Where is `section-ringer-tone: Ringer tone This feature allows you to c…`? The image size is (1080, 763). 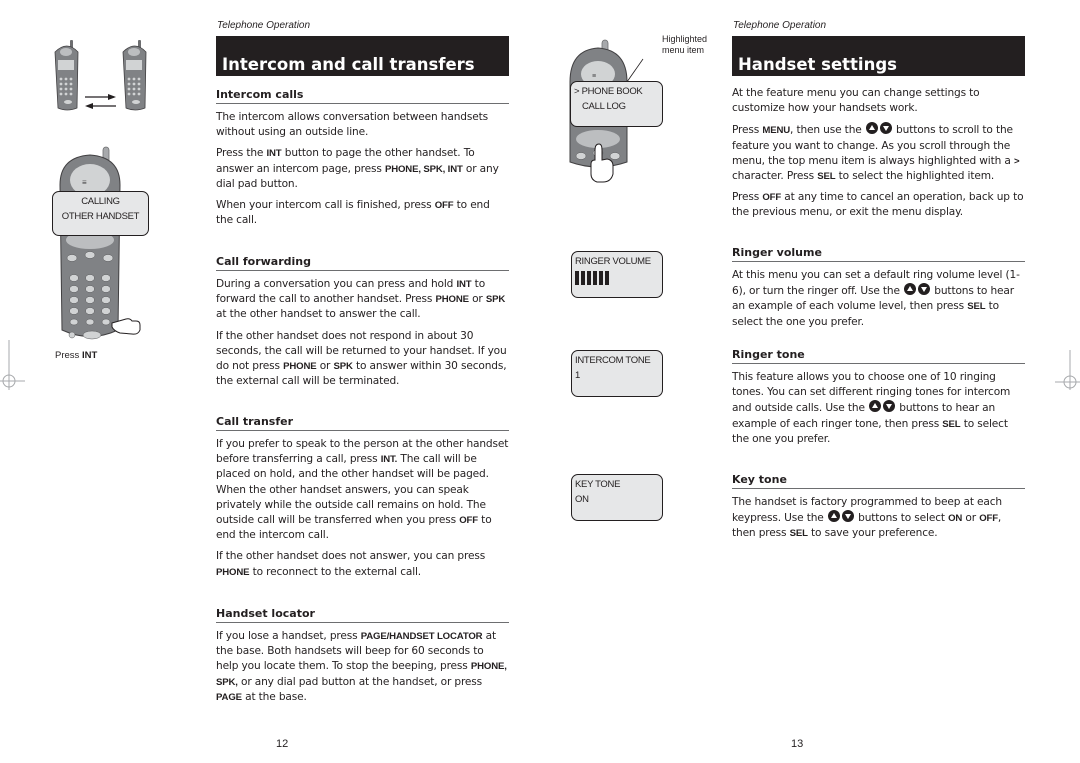
section-ringer-tone: Ringer tone This feature allows you to c… is located at coordinates (878, 397).